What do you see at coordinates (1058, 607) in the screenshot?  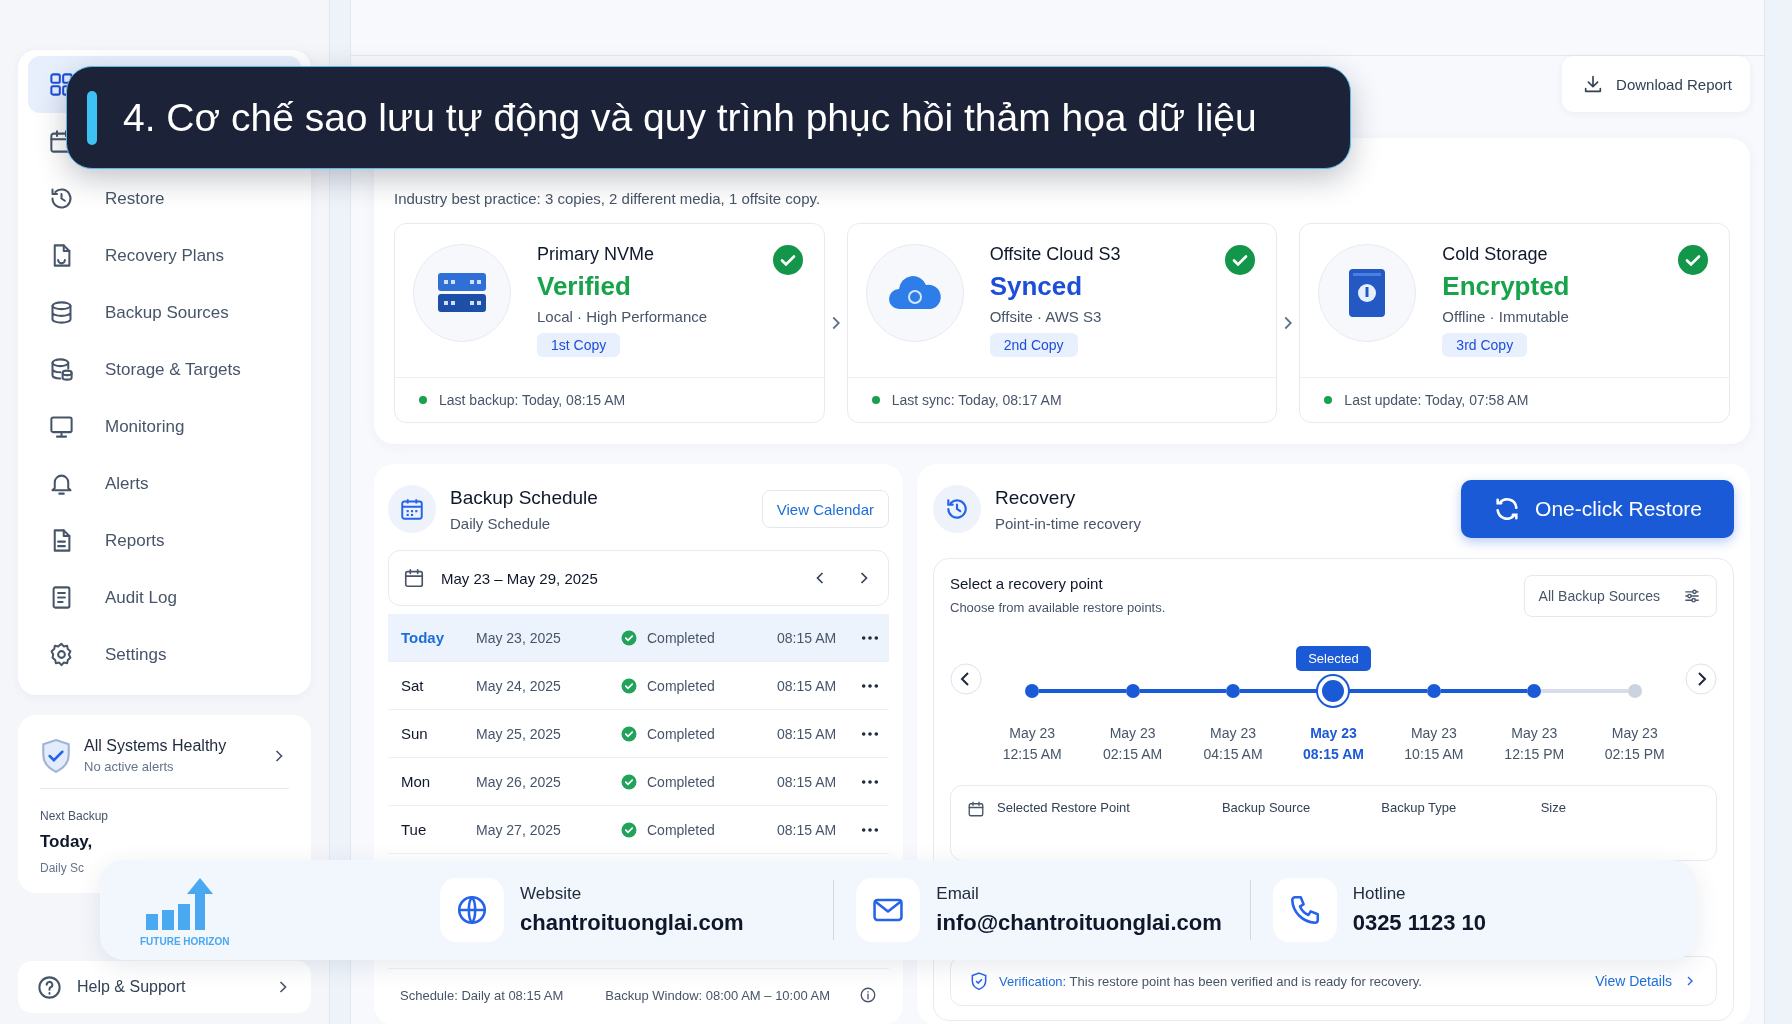 I see `section-subtitle: Choose from available restore points.` at bounding box center [1058, 607].